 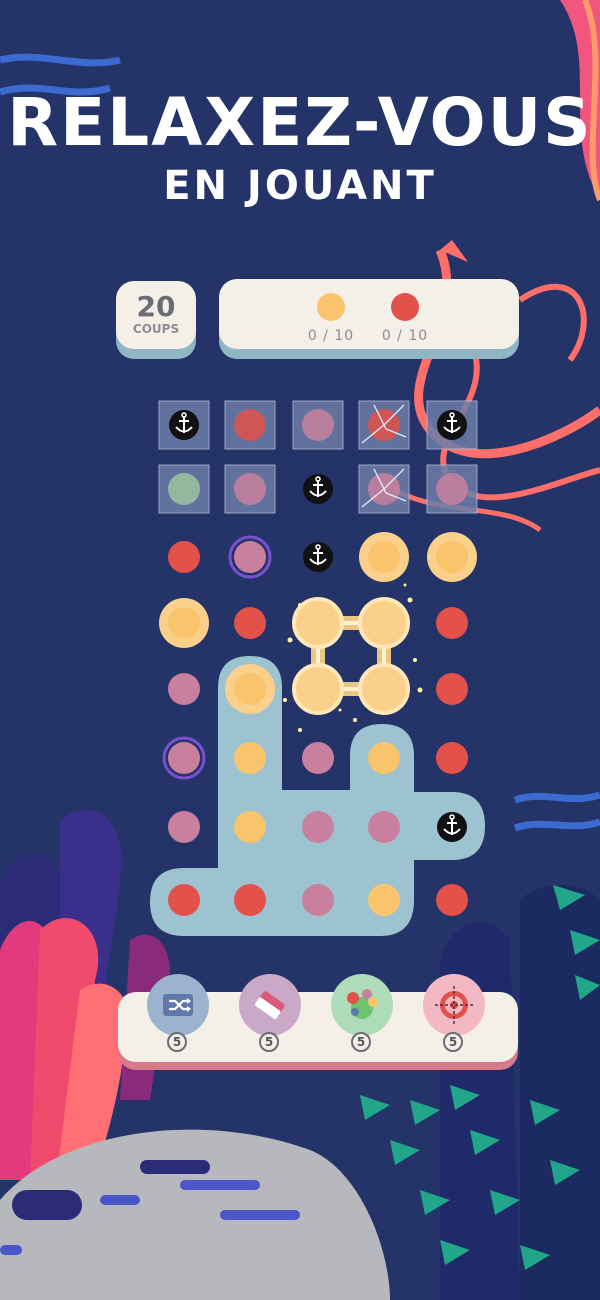 I want to click on subheadline: EN JOUANT, so click(x=300, y=186).